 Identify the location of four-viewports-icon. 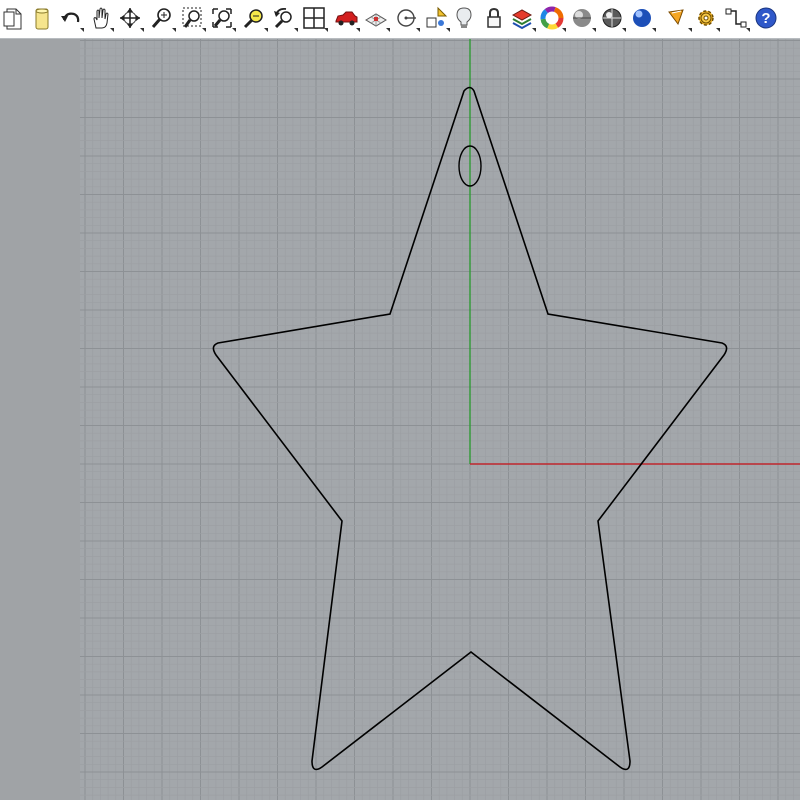
(314, 18).